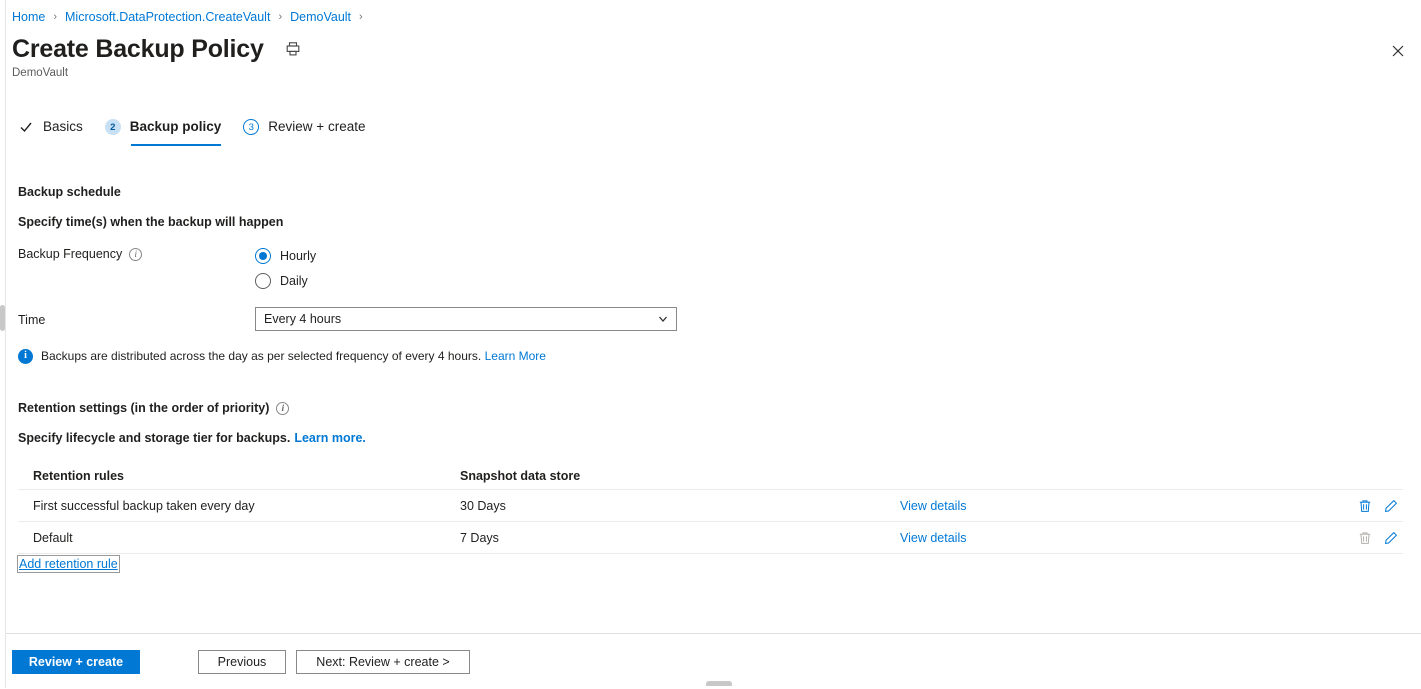  What do you see at coordinates (26, 127) in the screenshot?
I see `check-icon` at bounding box center [26, 127].